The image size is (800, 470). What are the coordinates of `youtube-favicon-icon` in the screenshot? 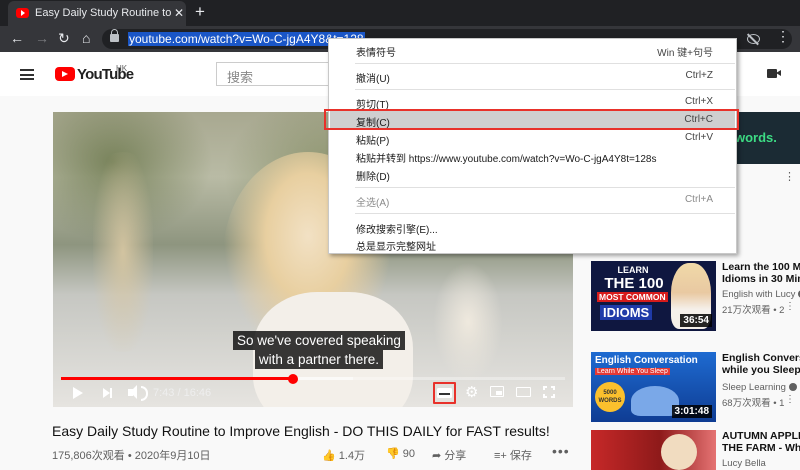 It's located at (22, 13).